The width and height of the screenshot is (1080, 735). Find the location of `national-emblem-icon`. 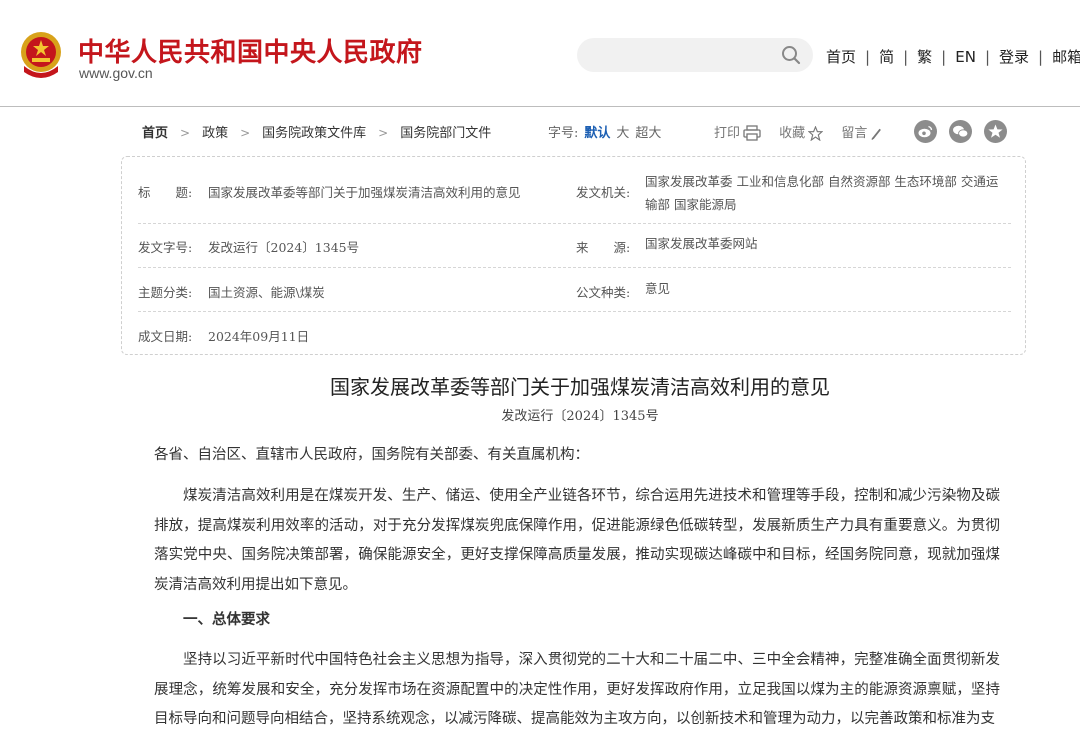

national-emblem-icon is located at coordinates (41, 55).